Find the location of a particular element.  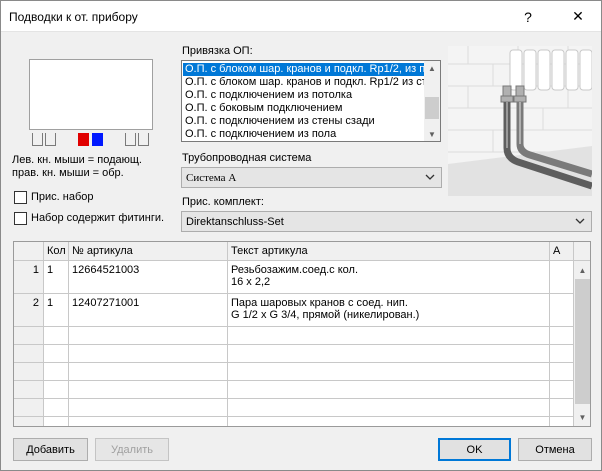

radiator-preview is located at coordinates (91, 94).